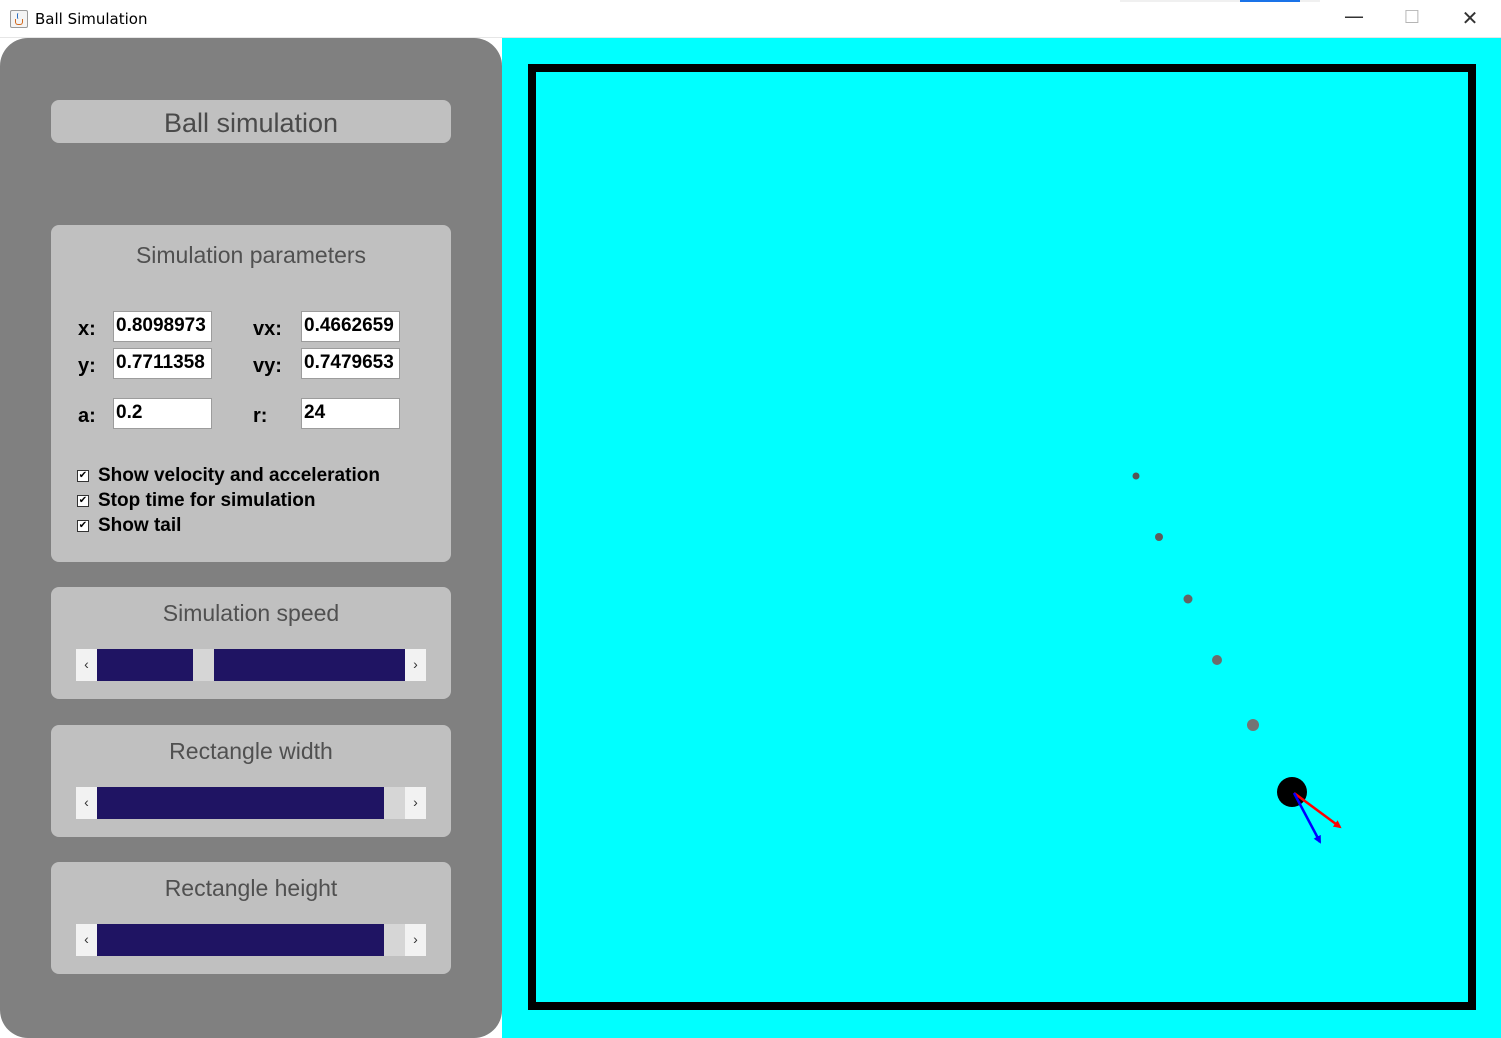 The height and width of the screenshot is (1038, 1501). What do you see at coordinates (162, 413) in the screenshot?
I see `a-field: 0.2` at bounding box center [162, 413].